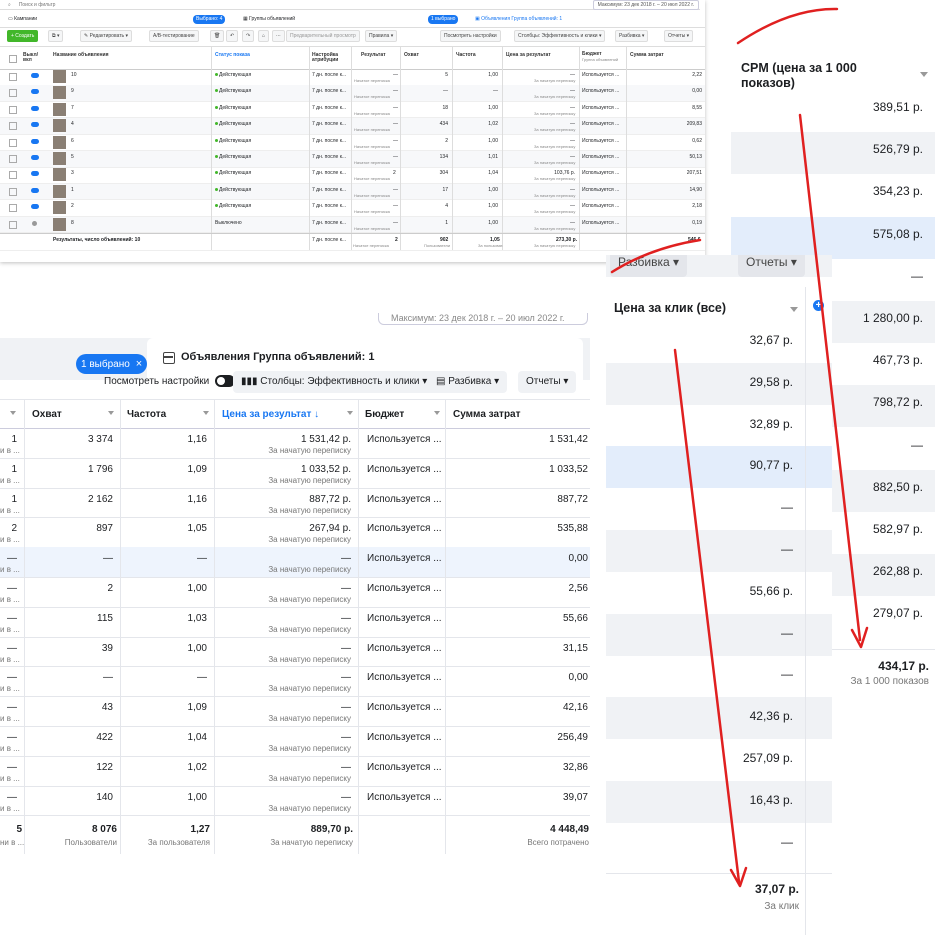 This screenshot has width=935, height=935. What do you see at coordinates (72, 141) in the screenshot?
I see `ad-name: 6` at bounding box center [72, 141].